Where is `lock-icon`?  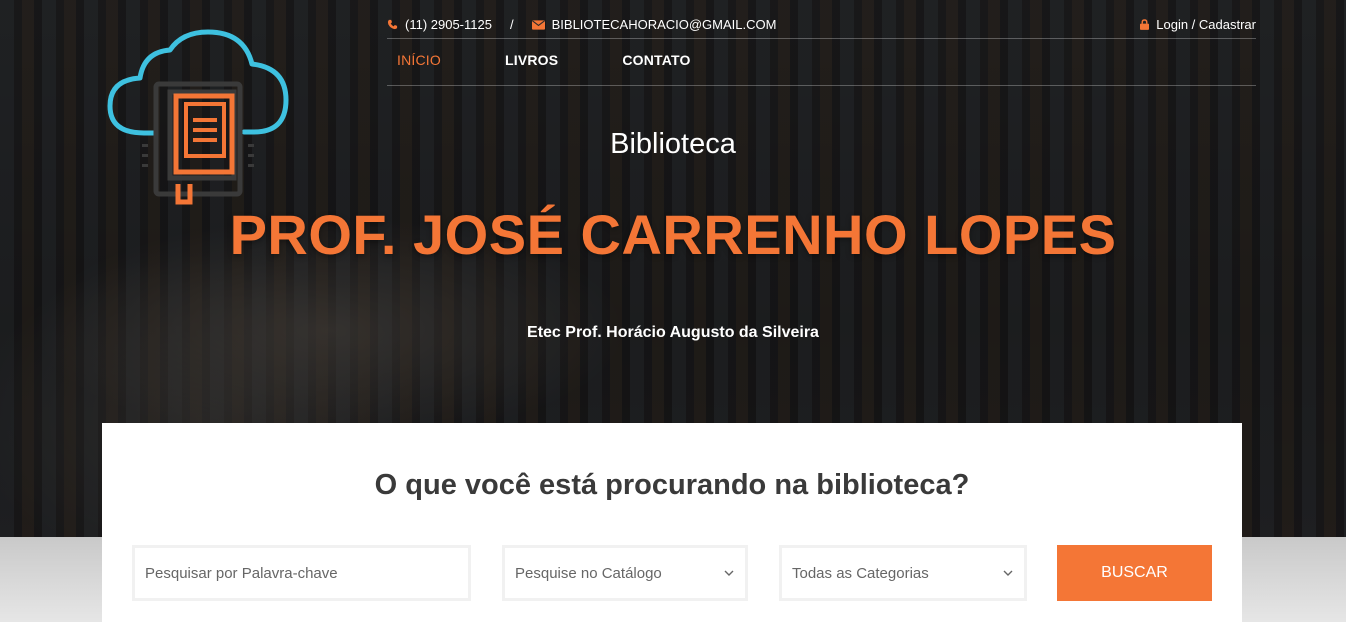
lock-icon is located at coordinates (1145, 24).